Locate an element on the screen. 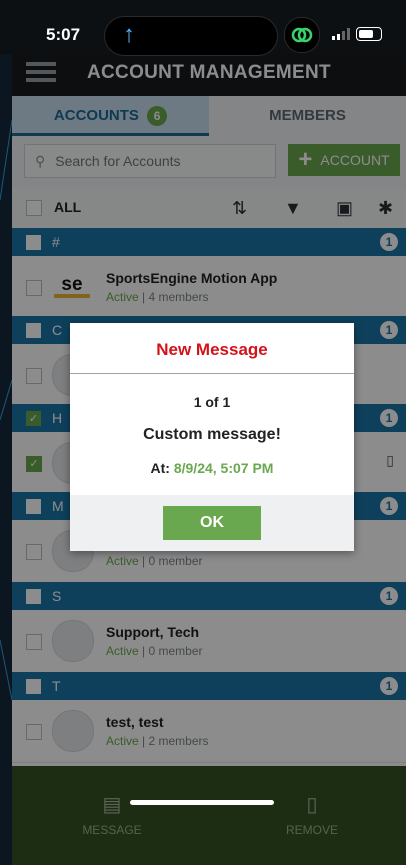 The height and width of the screenshot is (865, 406). message-timestamp: At: 8/9/24, 5:07 PM is located at coordinates (212, 468).